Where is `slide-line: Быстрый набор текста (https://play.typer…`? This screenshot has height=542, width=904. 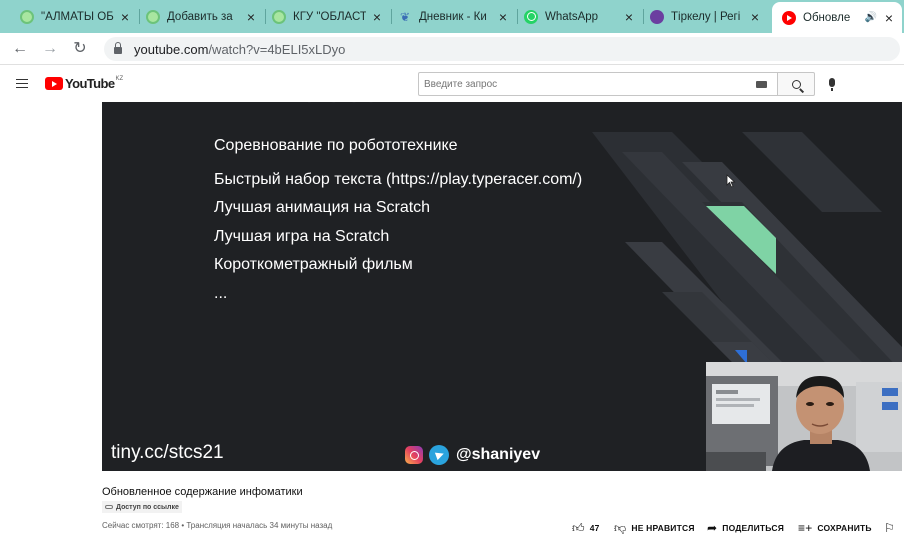 slide-line: Быстрый набор текста (https://play.typer… is located at coordinates (398, 179).